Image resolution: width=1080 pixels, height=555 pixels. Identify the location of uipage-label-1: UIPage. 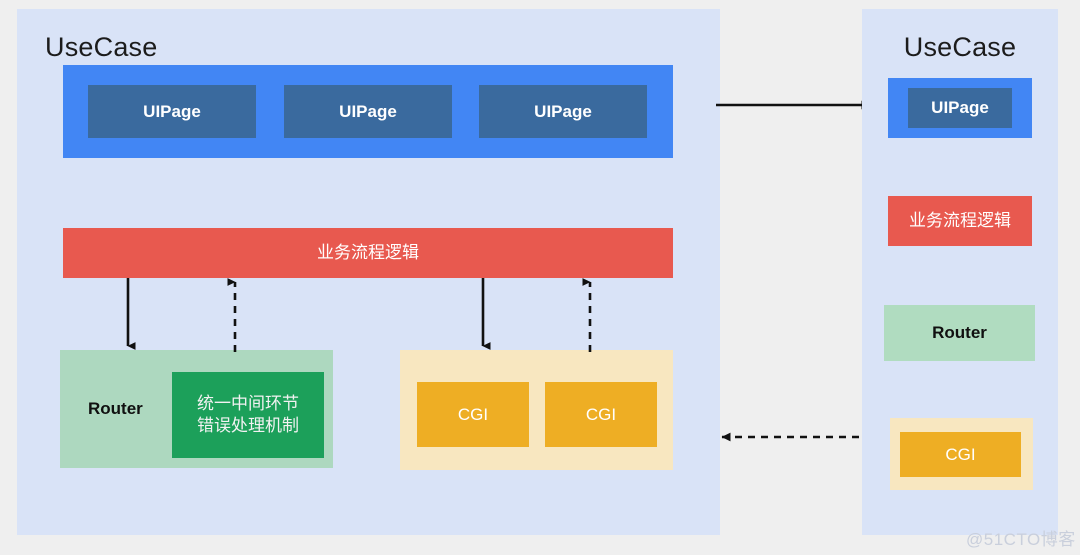
(172, 111).